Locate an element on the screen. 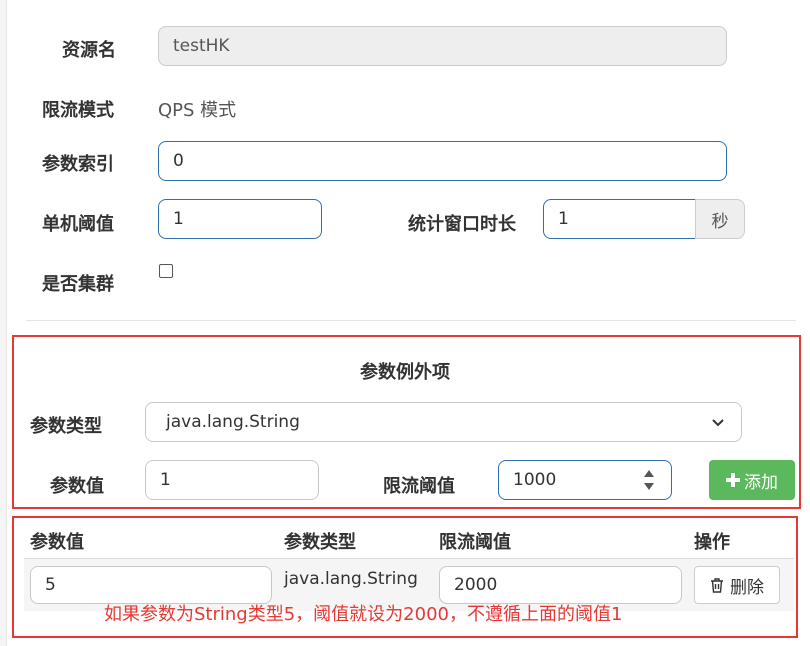 The width and height of the screenshot is (810, 646). exception-threshold-value: 1000 is located at coordinates (535, 480).